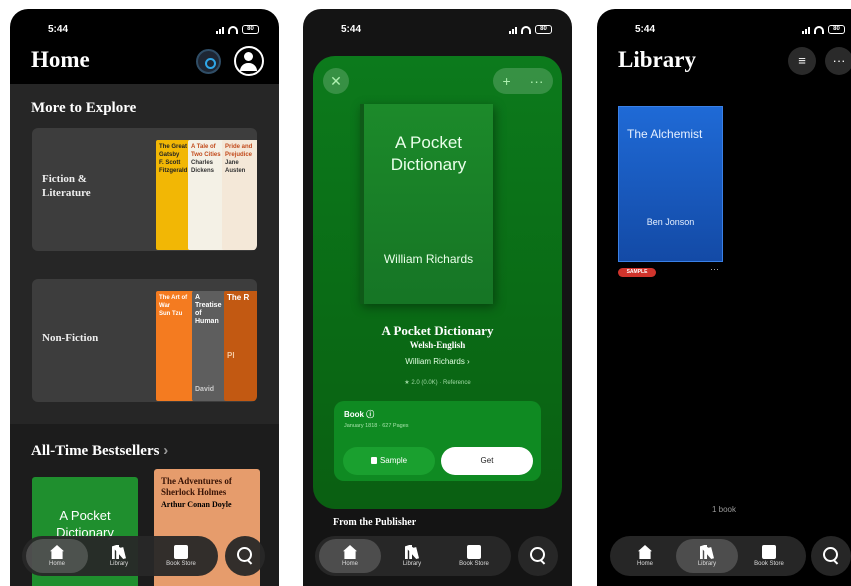 This screenshot has height=586, width=851. What do you see at coordinates (437, 383) in the screenshot?
I see `rating: ★ 2.0 (0.0K) · Reference` at bounding box center [437, 383].